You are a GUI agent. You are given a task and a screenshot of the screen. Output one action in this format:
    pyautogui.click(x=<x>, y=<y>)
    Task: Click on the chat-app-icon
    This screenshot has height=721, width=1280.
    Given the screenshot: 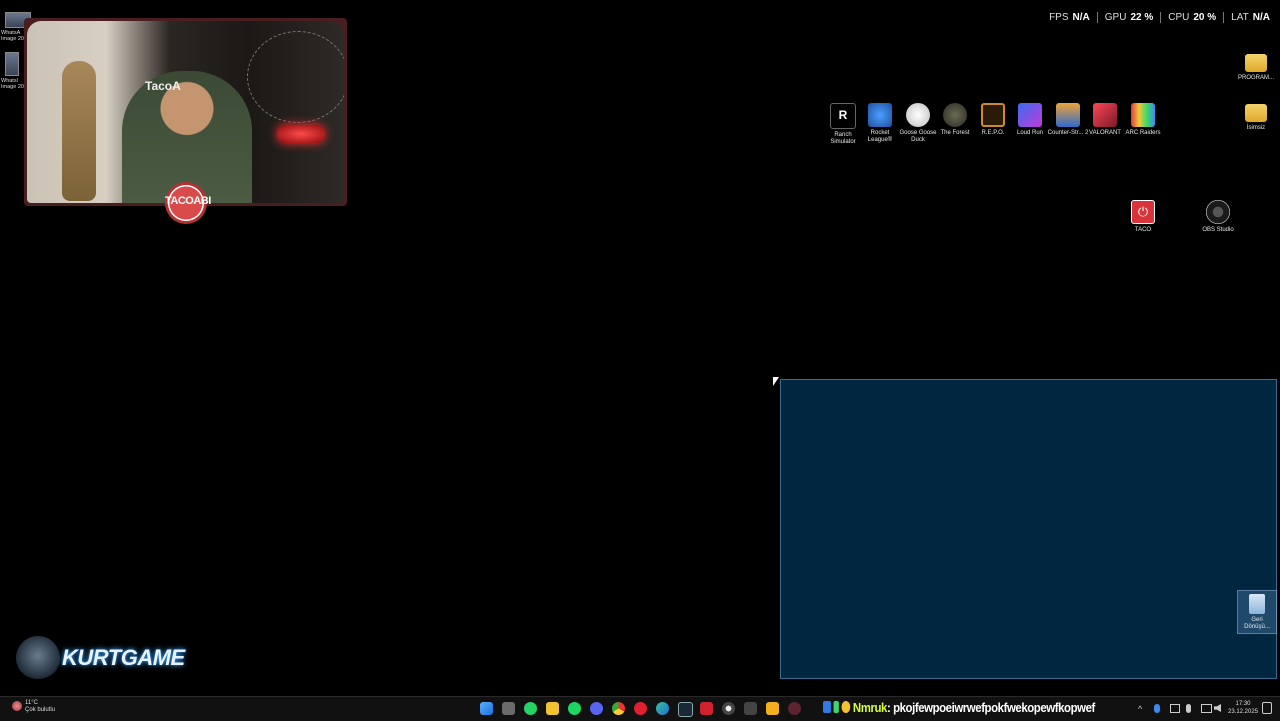 What is the action you would take?
    pyautogui.click(x=827, y=707)
    